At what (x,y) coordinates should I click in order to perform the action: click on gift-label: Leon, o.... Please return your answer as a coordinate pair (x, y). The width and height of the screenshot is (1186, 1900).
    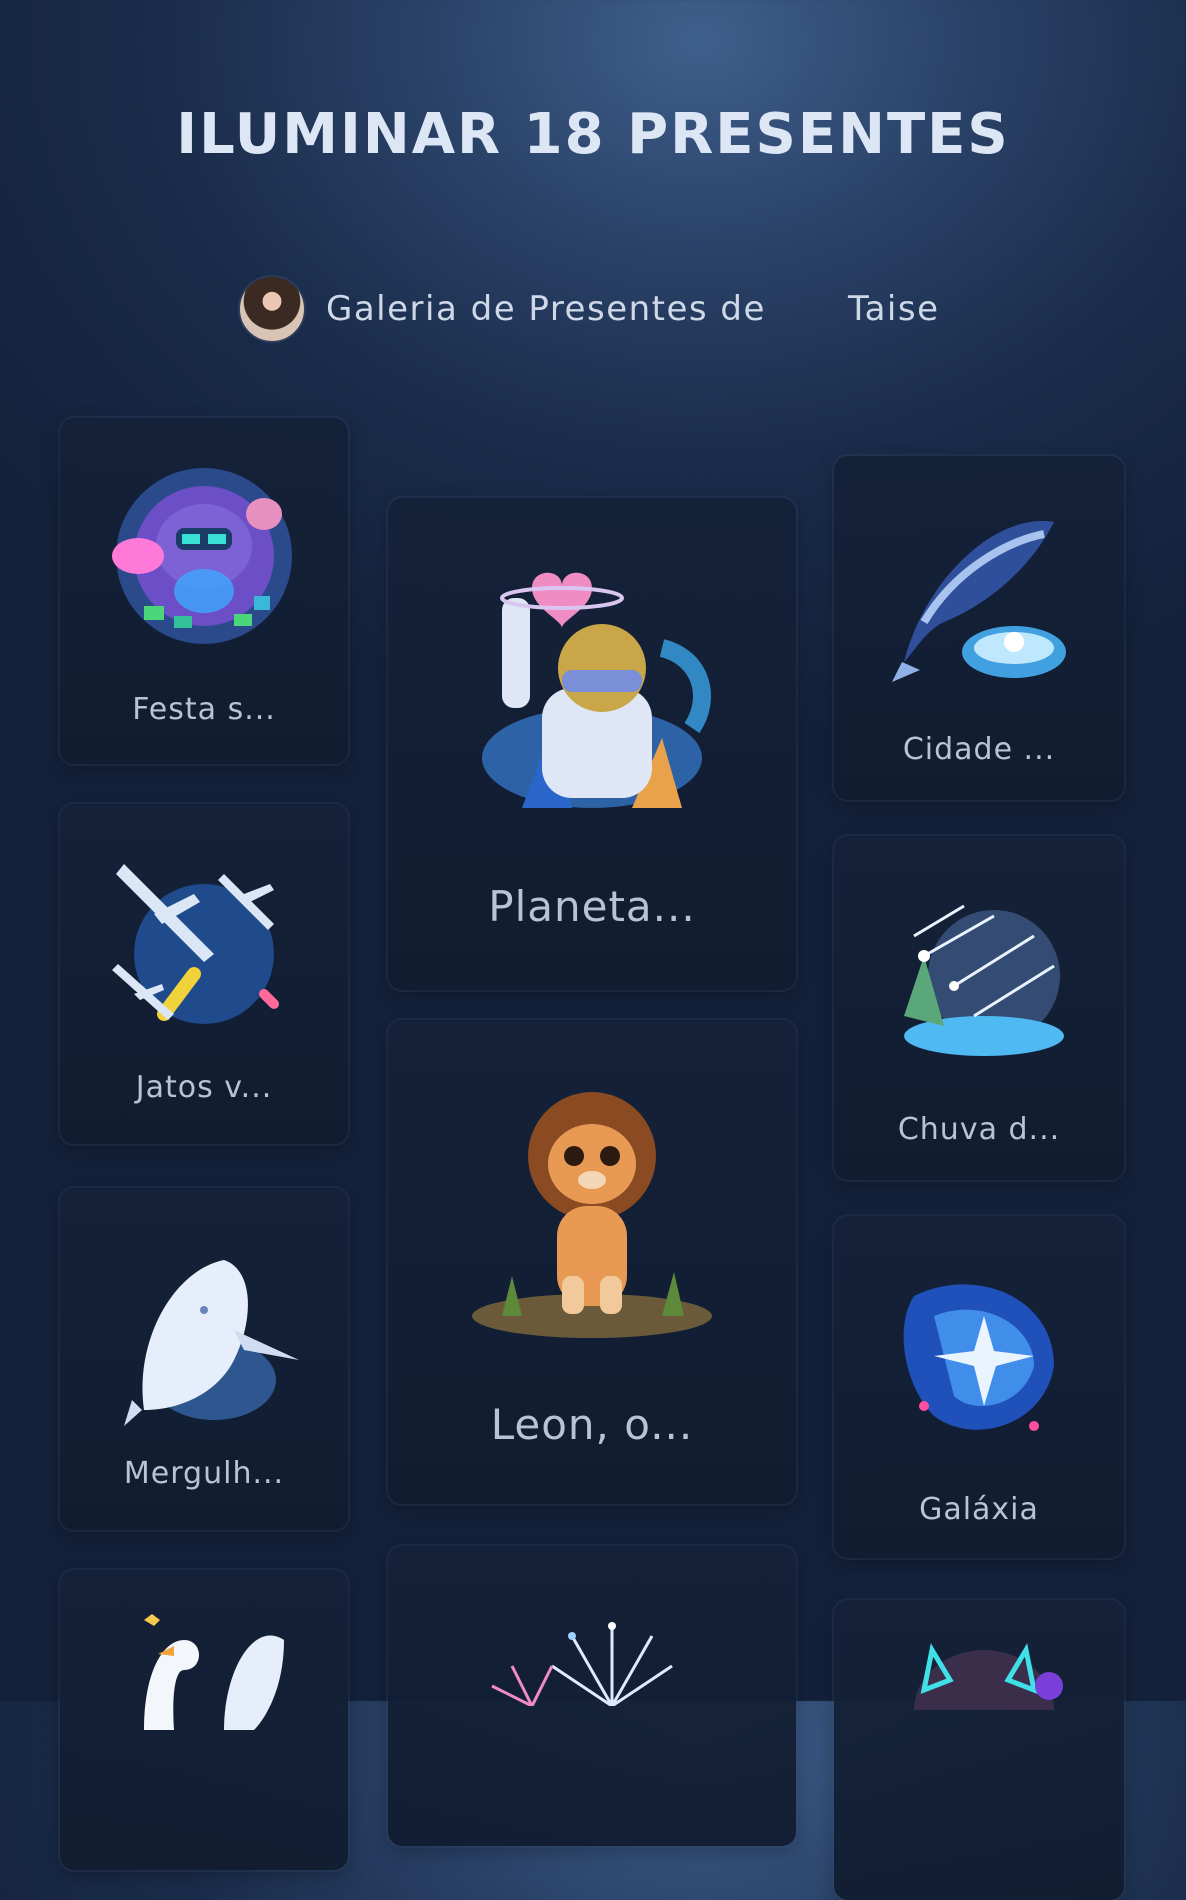
    Looking at the image, I should click on (592, 1424).